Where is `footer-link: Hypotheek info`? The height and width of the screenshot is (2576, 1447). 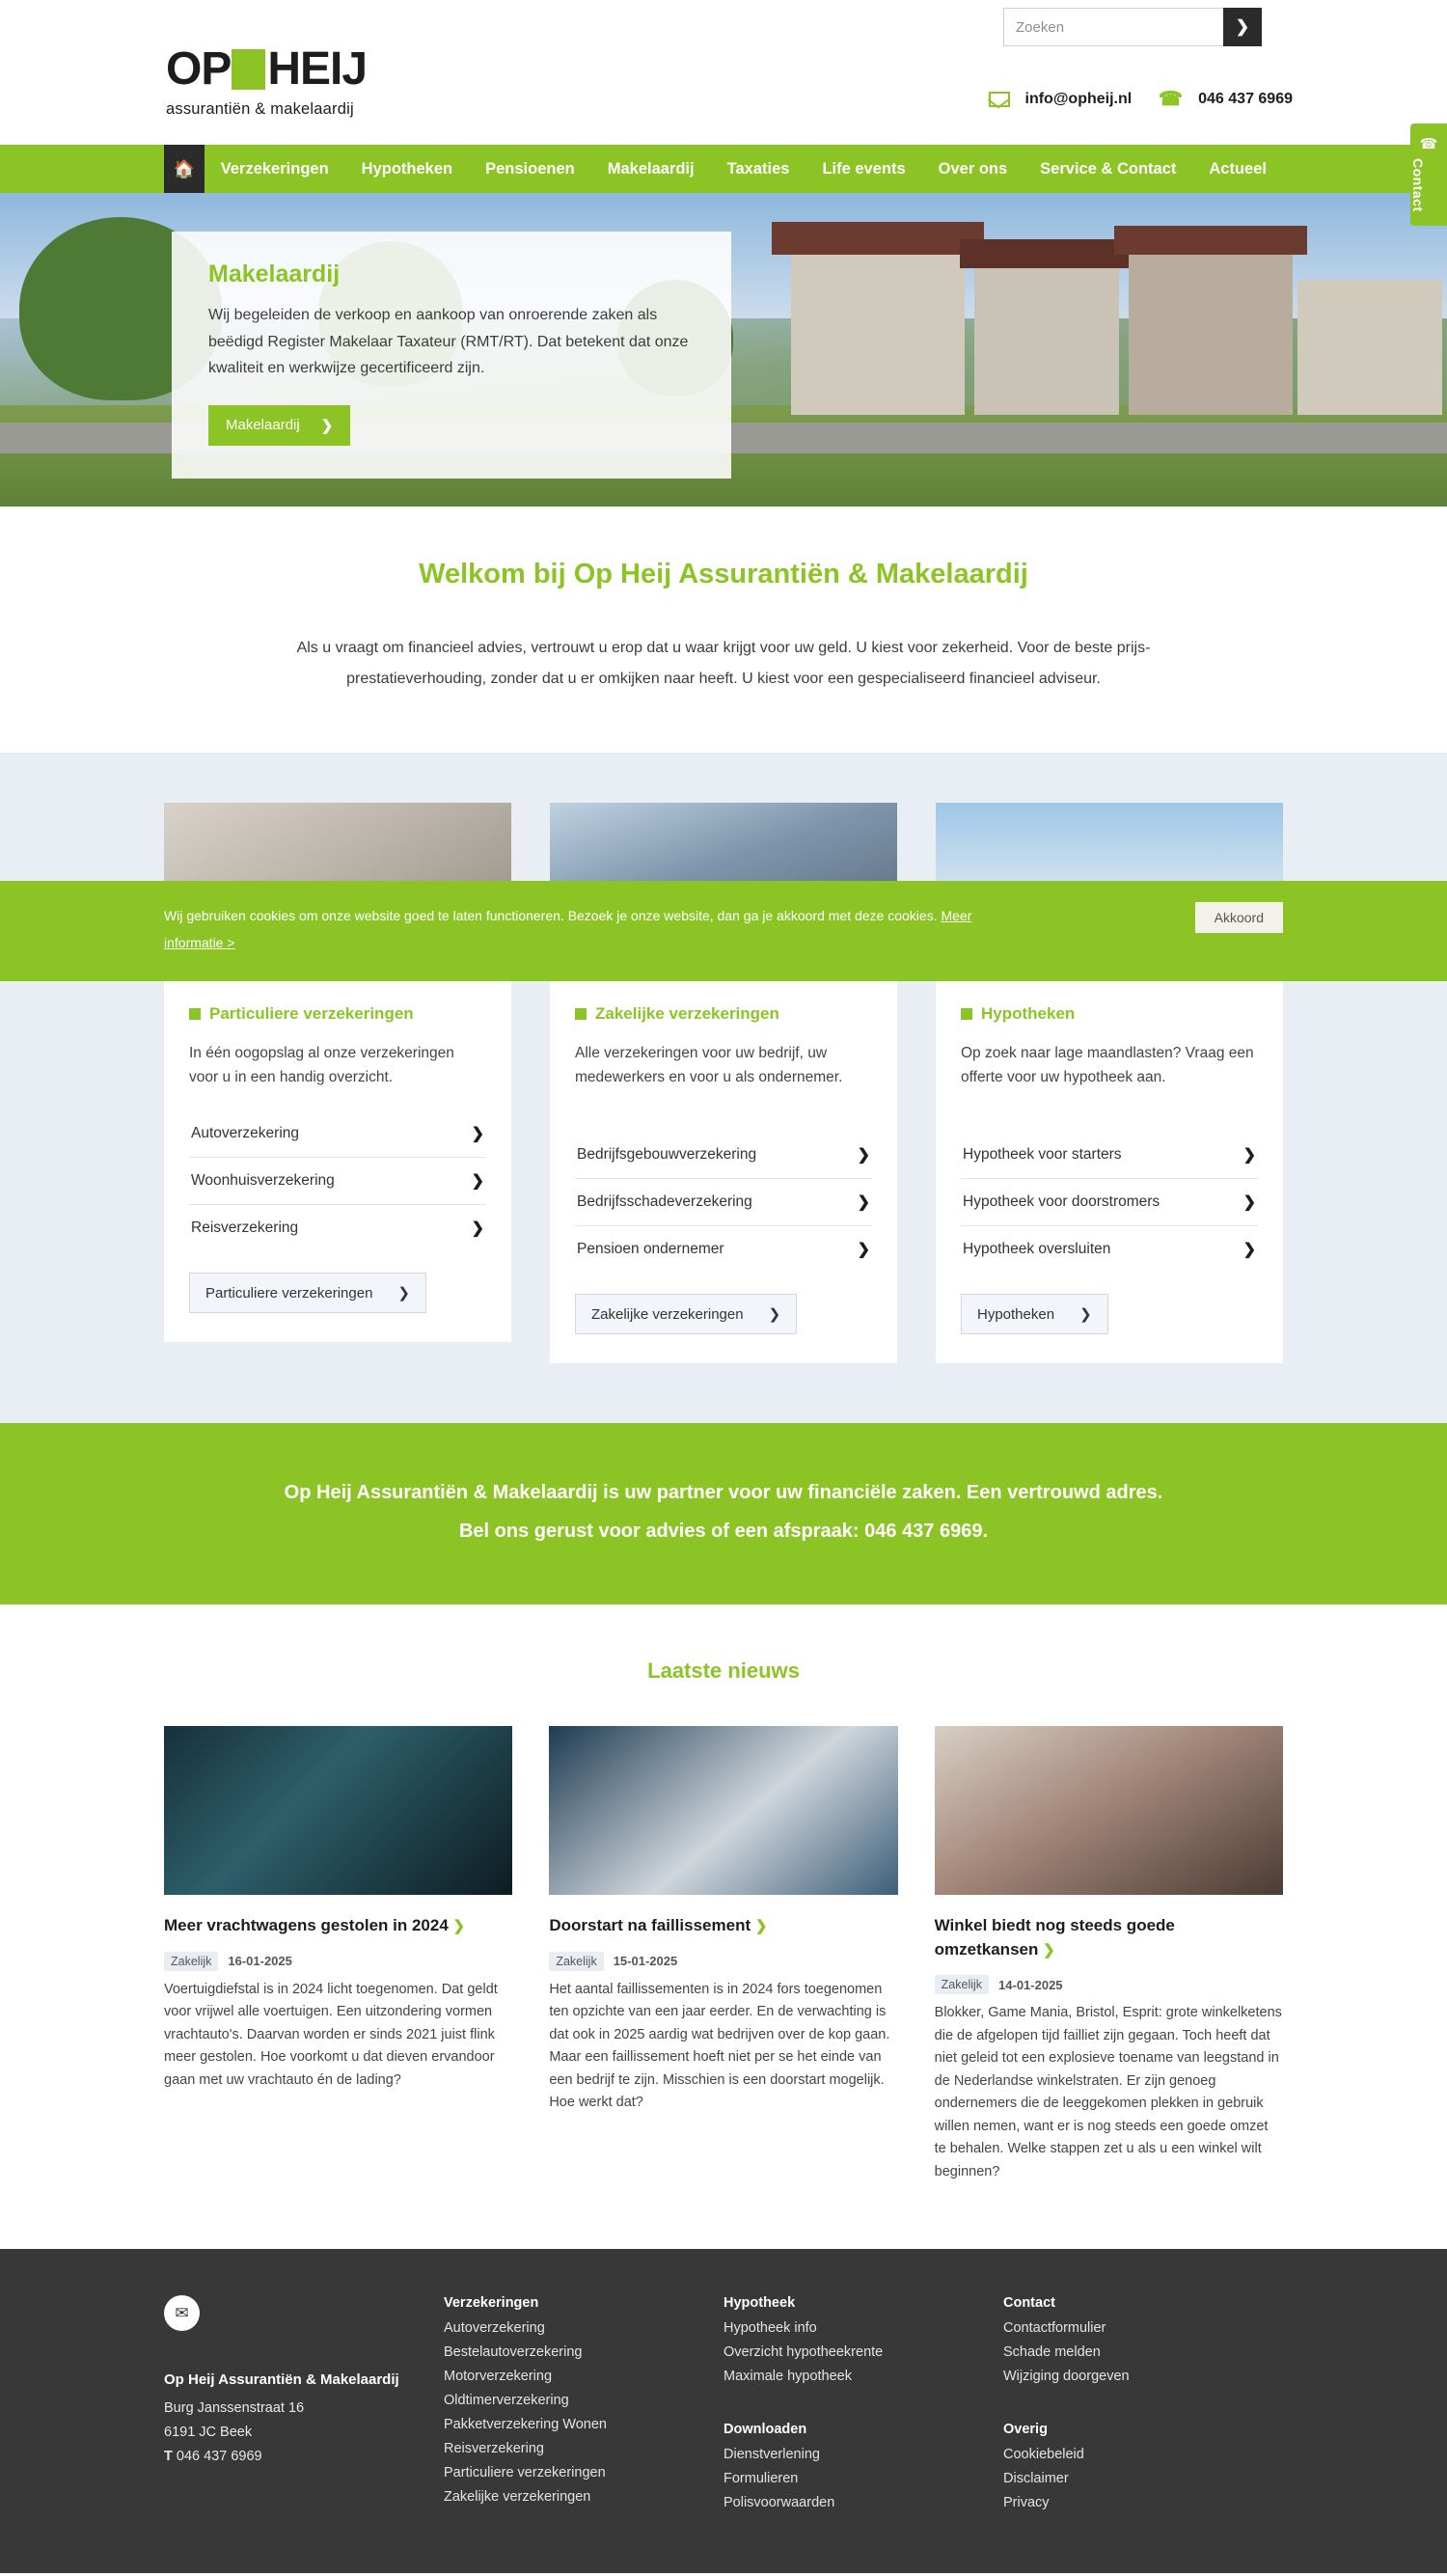
footer-link: Hypotheek info is located at coordinates (863, 2328).